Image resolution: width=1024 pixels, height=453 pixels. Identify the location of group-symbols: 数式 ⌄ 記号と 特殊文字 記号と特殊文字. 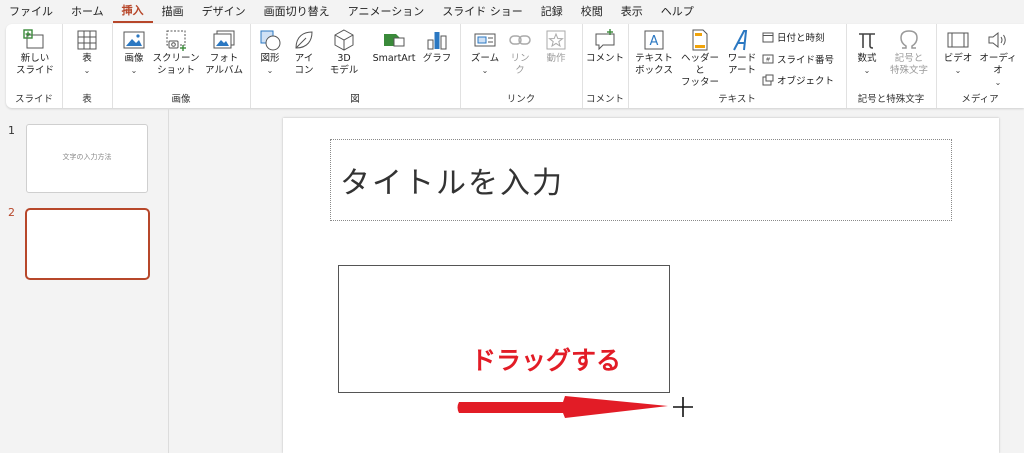
(891, 66).